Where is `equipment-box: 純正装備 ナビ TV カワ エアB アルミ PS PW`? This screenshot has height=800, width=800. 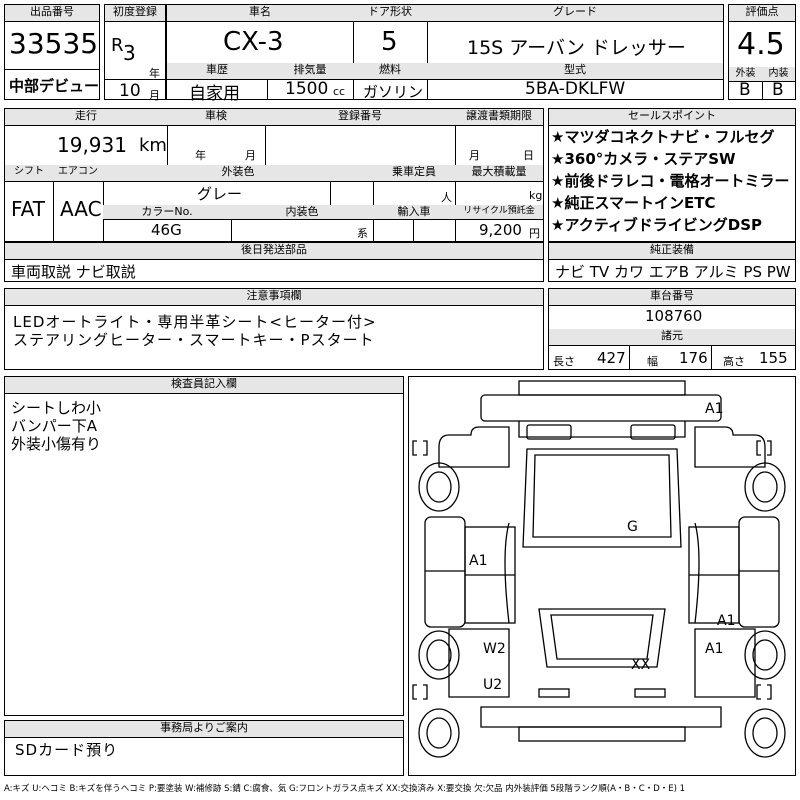
equipment-box: 純正装備 ナビ TV カワ エアB アルミ PS PW is located at coordinates (672, 262).